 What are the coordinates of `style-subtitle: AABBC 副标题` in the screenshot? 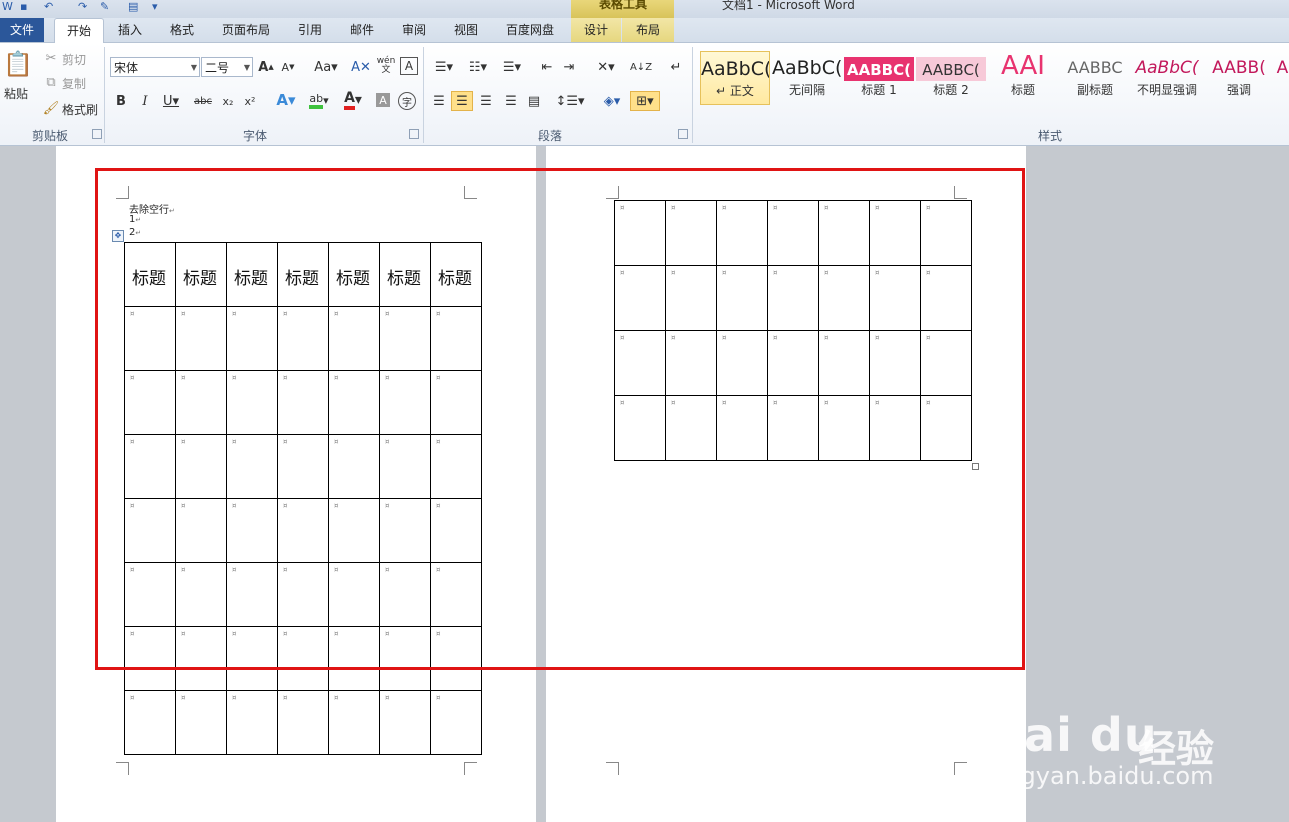 It's located at (1095, 78).